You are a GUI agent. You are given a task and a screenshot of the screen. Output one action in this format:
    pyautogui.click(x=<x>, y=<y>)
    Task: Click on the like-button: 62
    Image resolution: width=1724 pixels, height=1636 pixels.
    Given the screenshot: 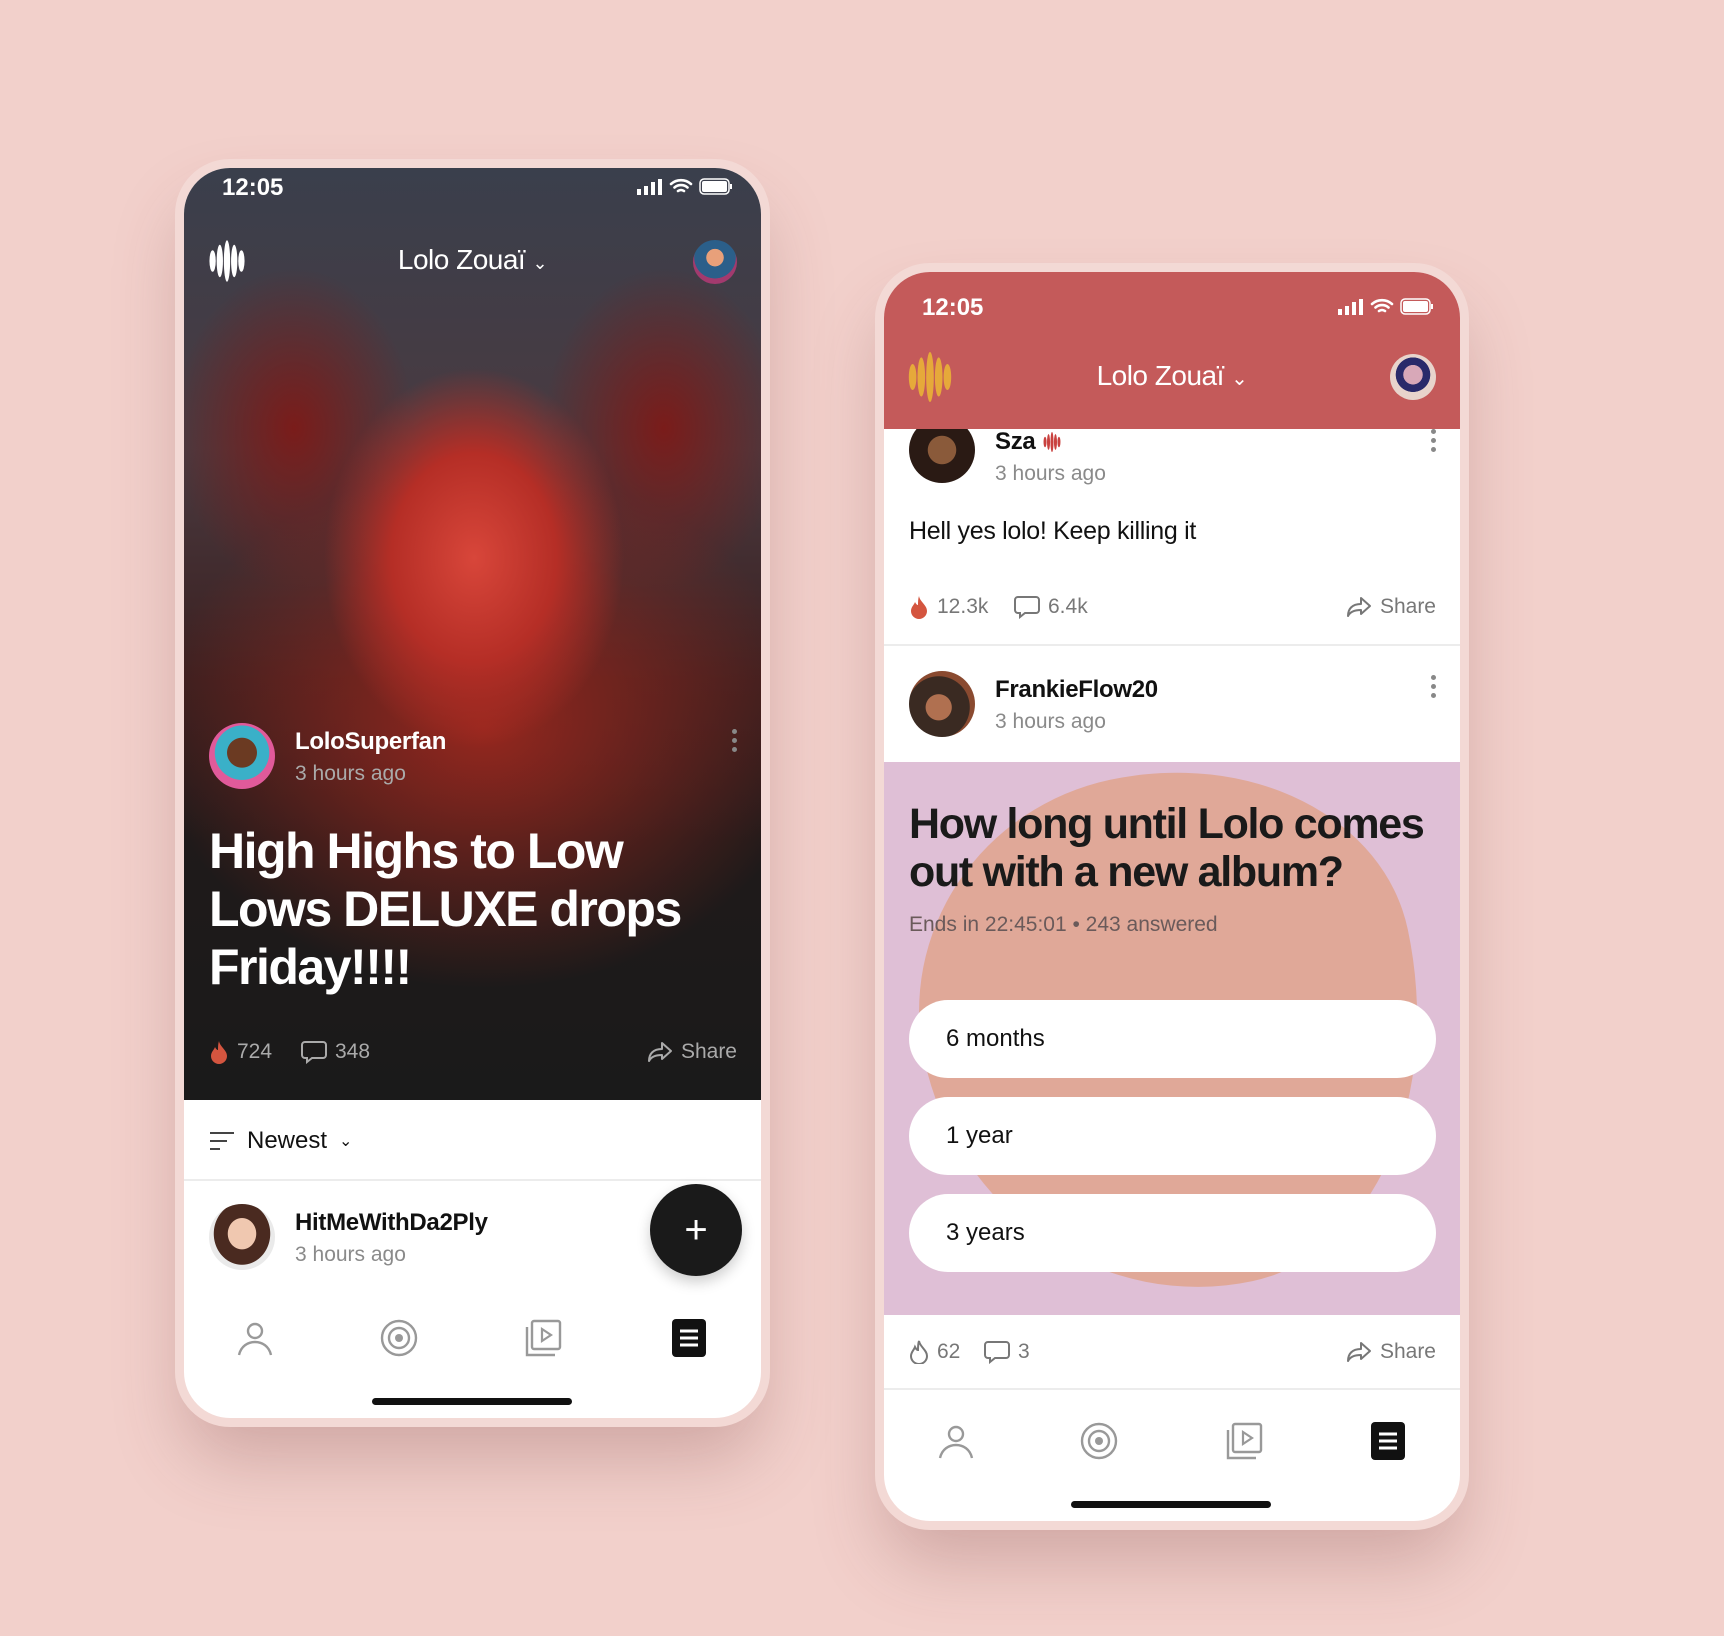 What is the action you would take?
    pyautogui.click(x=934, y=1352)
    